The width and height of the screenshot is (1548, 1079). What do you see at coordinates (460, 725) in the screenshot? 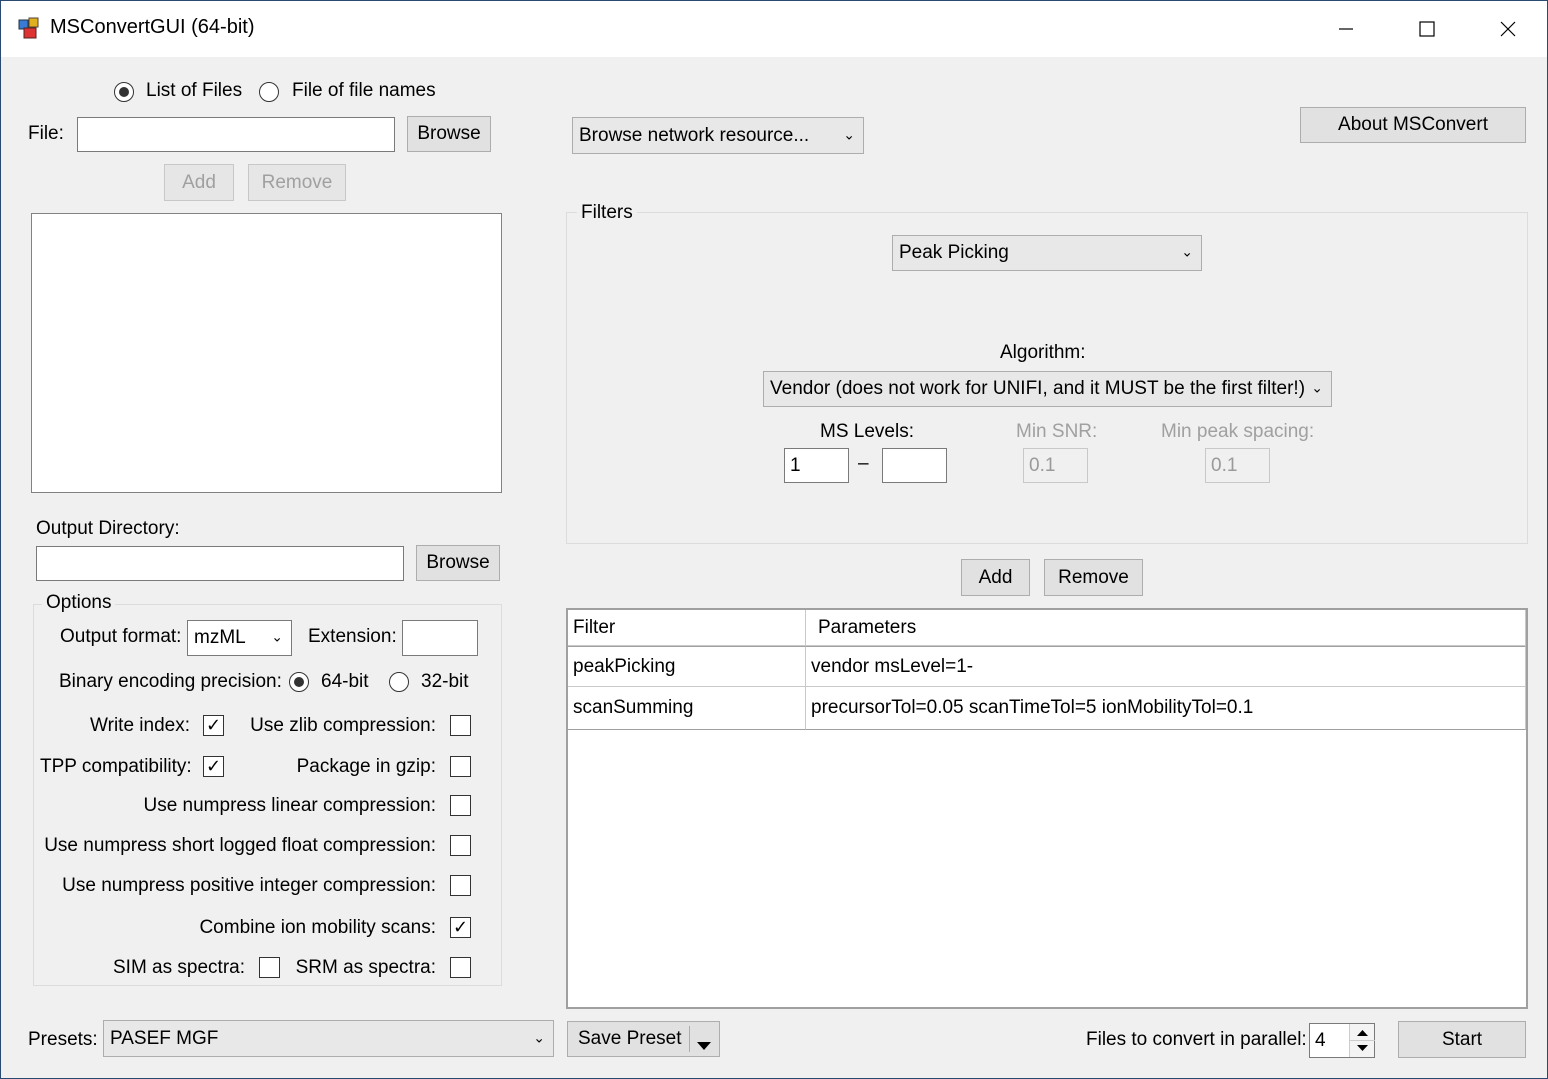
I see `zlib-checkbox` at bounding box center [460, 725].